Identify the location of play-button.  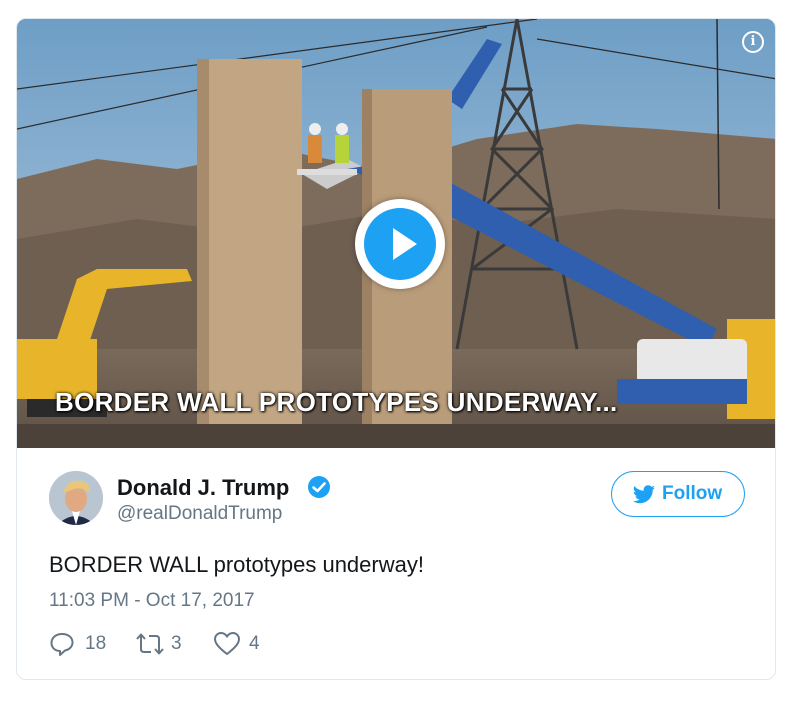
(400, 244).